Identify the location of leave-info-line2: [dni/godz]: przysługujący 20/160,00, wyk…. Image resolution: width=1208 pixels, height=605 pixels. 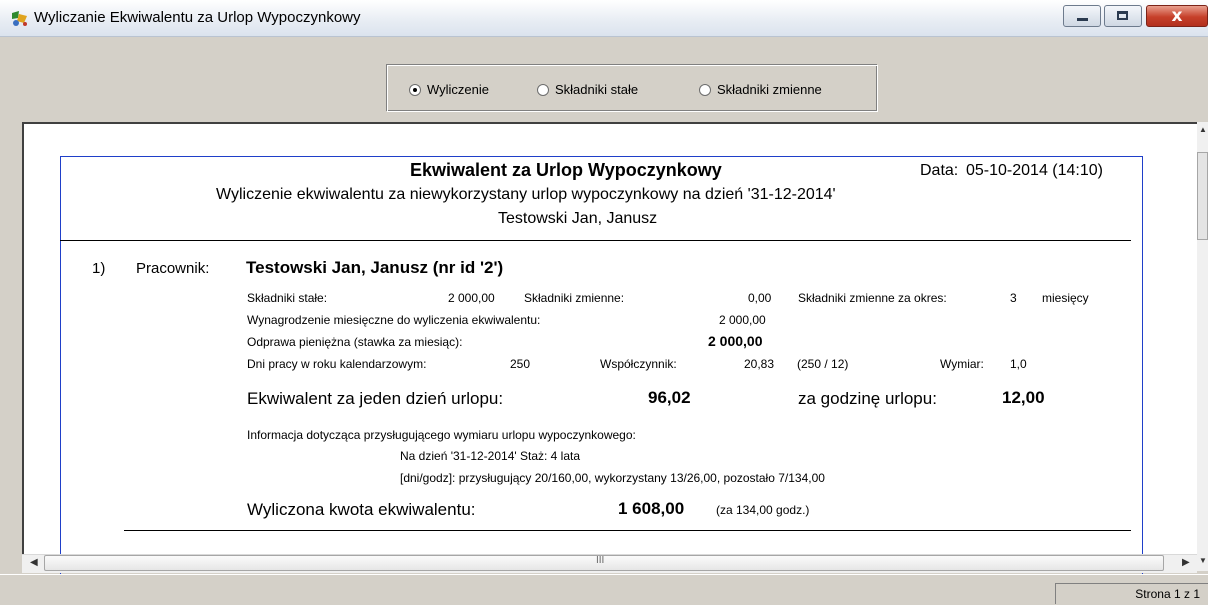
(612, 478).